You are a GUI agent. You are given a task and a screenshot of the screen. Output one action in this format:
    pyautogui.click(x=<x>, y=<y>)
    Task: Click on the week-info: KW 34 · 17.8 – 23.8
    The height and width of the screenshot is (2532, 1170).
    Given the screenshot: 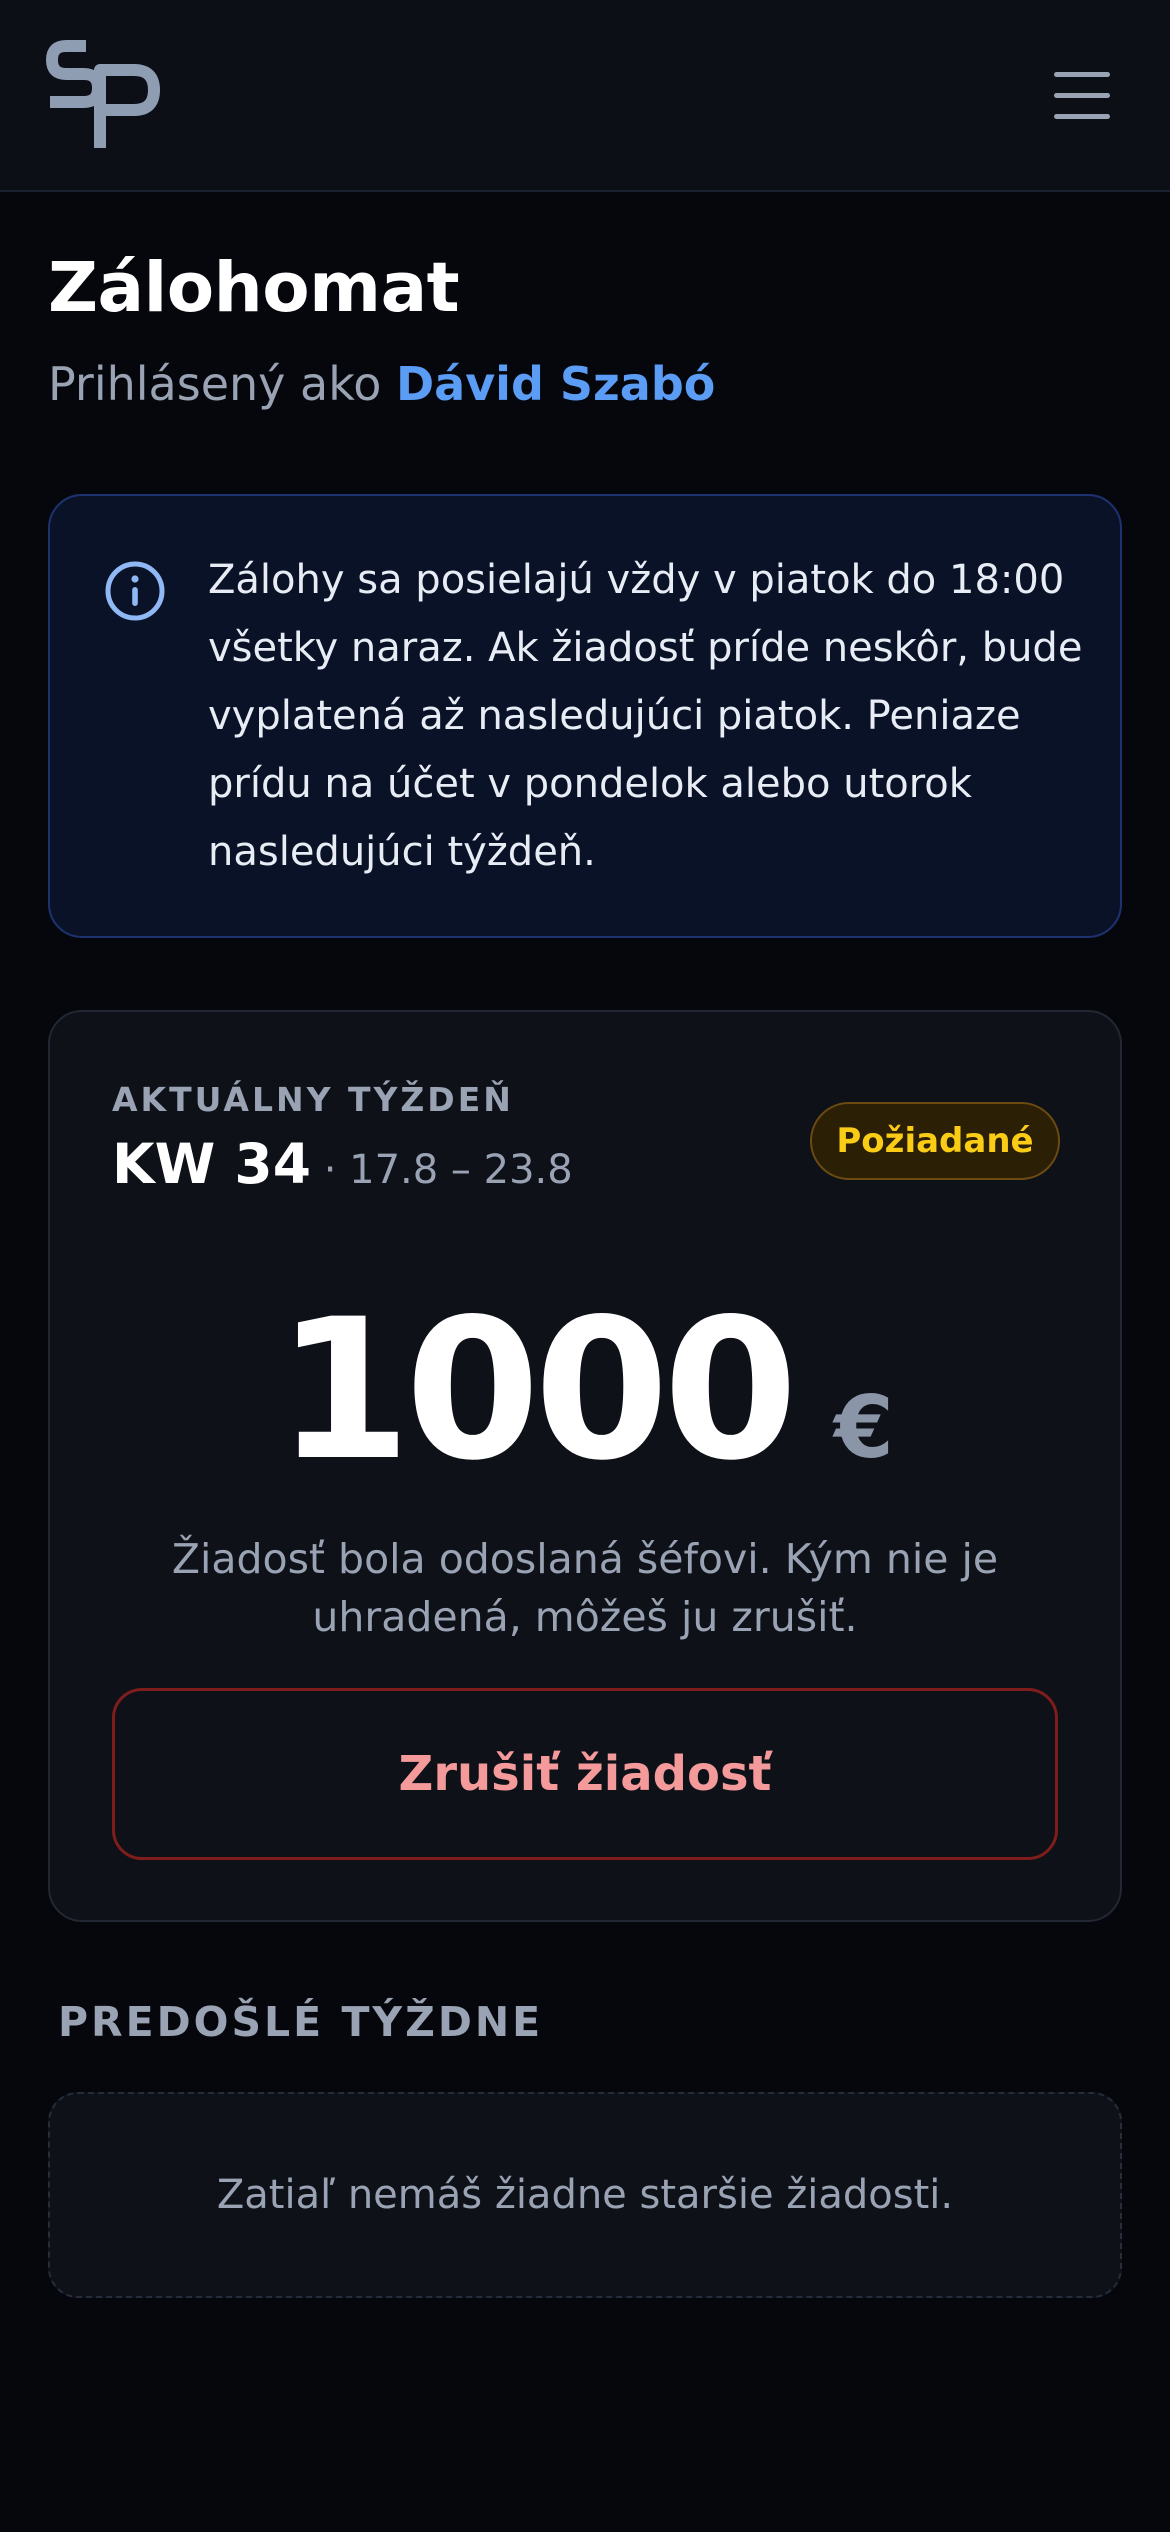 What is the action you would take?
    pyautogui.click(x=342, y=1171)
    